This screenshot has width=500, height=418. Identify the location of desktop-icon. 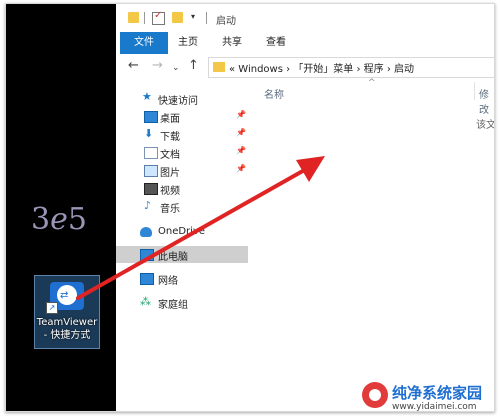
(151, 117).